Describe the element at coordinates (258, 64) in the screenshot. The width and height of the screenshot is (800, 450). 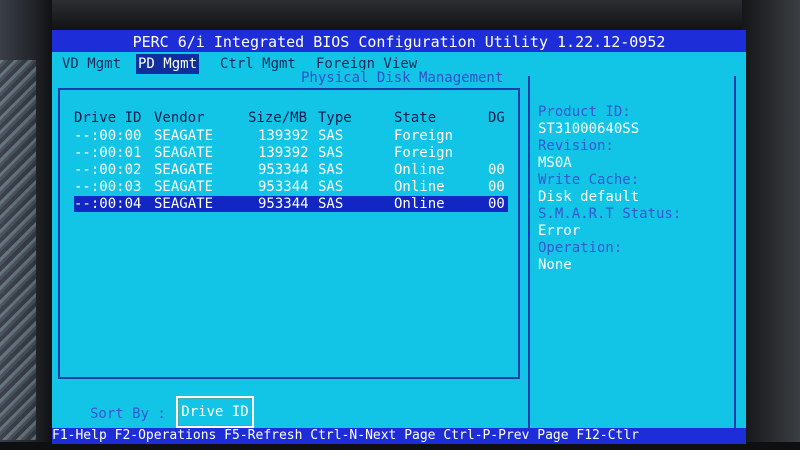
I see `tab-ctrl-mgmt: Ctrl Mgmt` at that location.